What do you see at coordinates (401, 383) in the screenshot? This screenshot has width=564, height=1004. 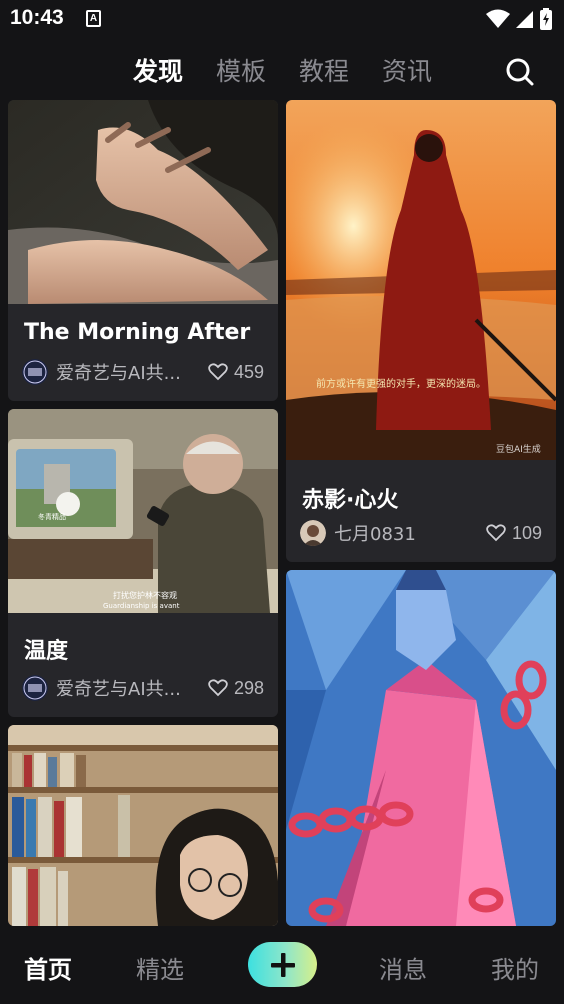 I see `image-caption: 前方或许有更强的对手，更深的迷局。` at bounding box center [401, 383].